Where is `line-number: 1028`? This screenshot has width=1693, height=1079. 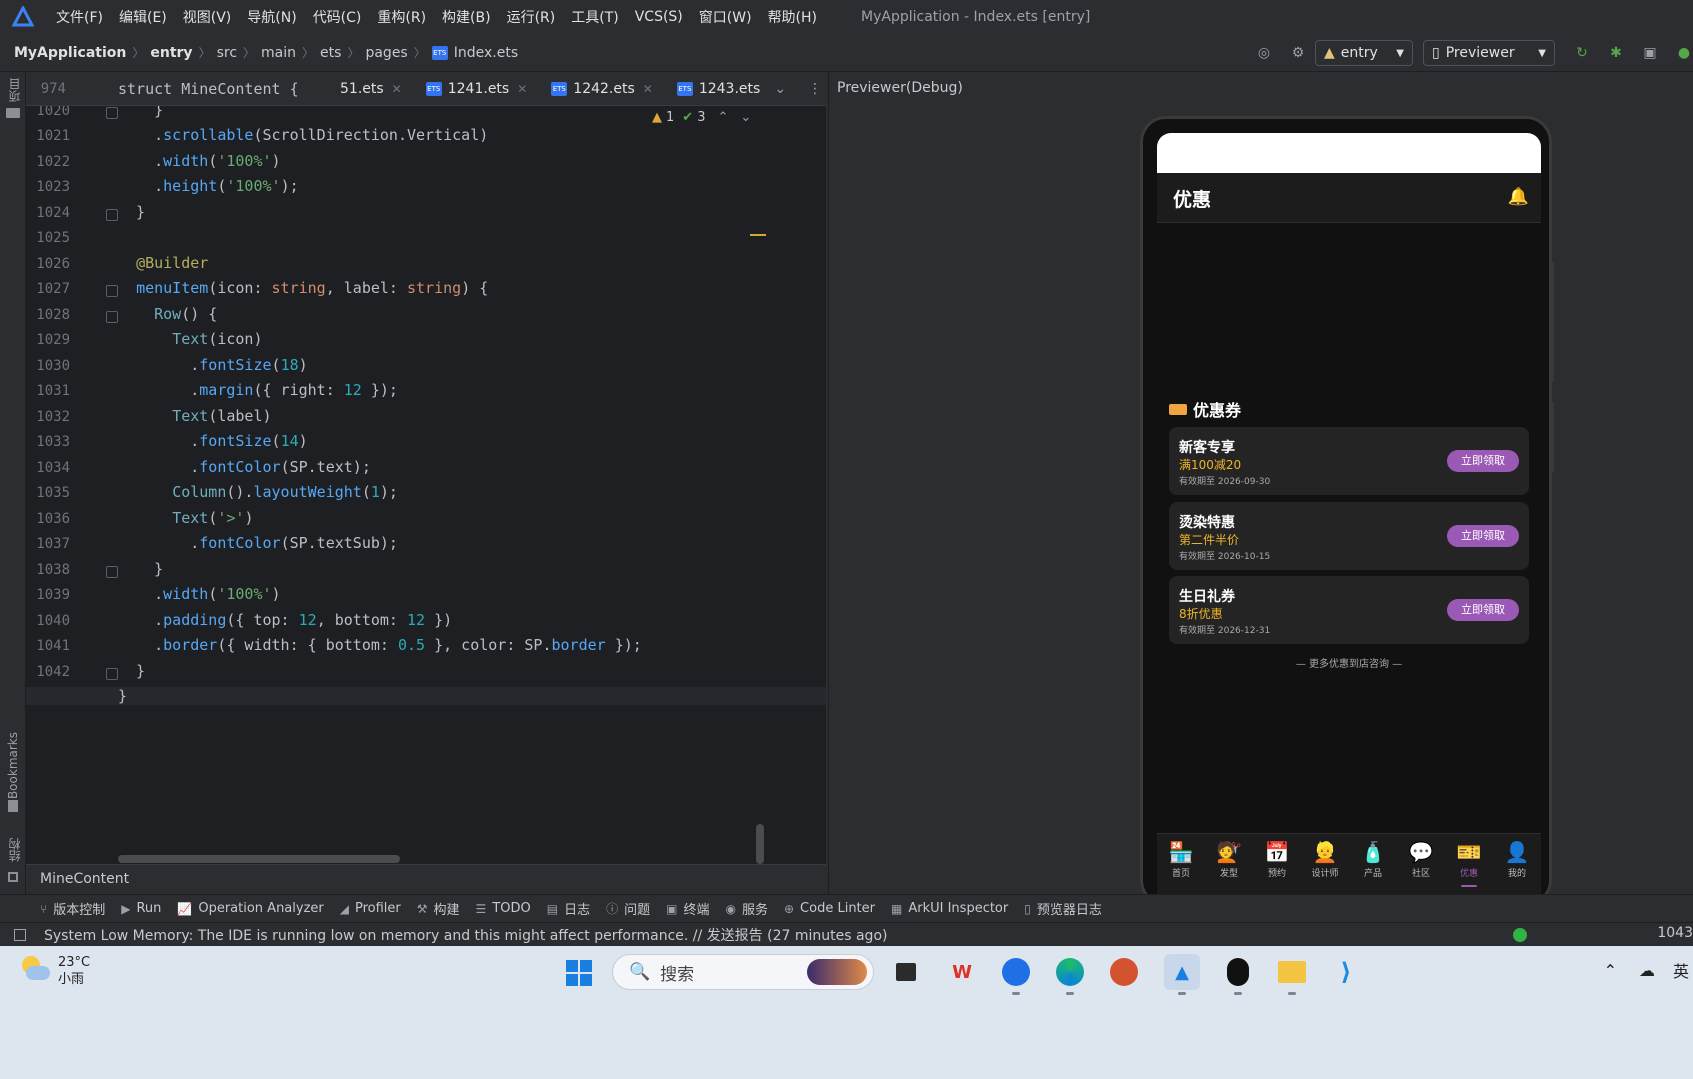
line-number: 1028 is located at coordinates (48, 315).